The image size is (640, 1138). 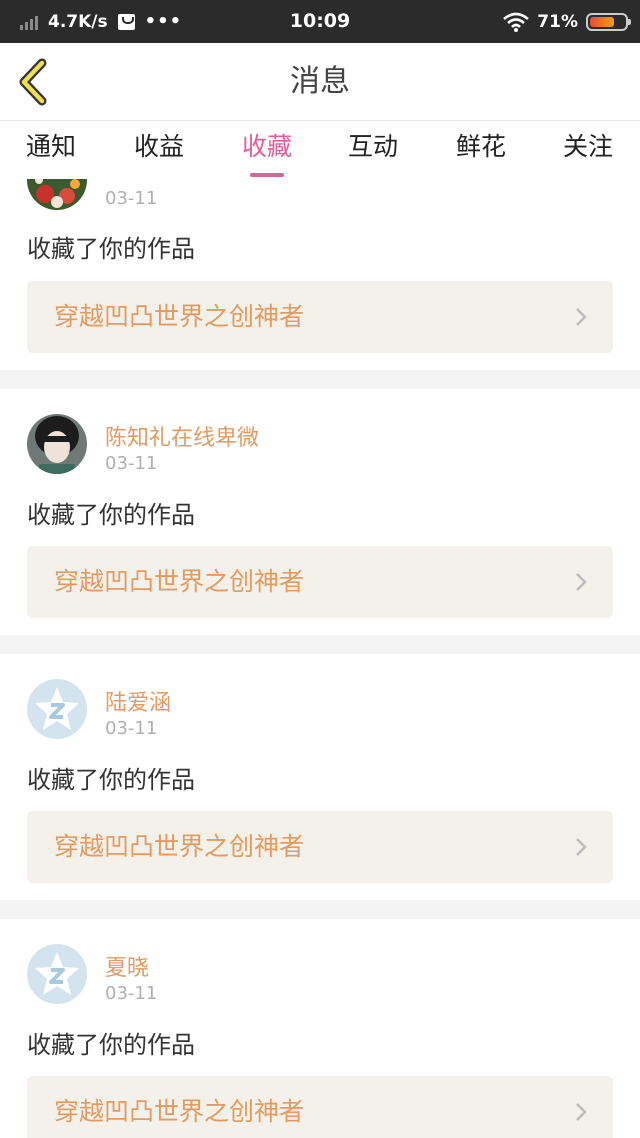 I want to click on flower-photo-icon, so click(x=57, y=194).